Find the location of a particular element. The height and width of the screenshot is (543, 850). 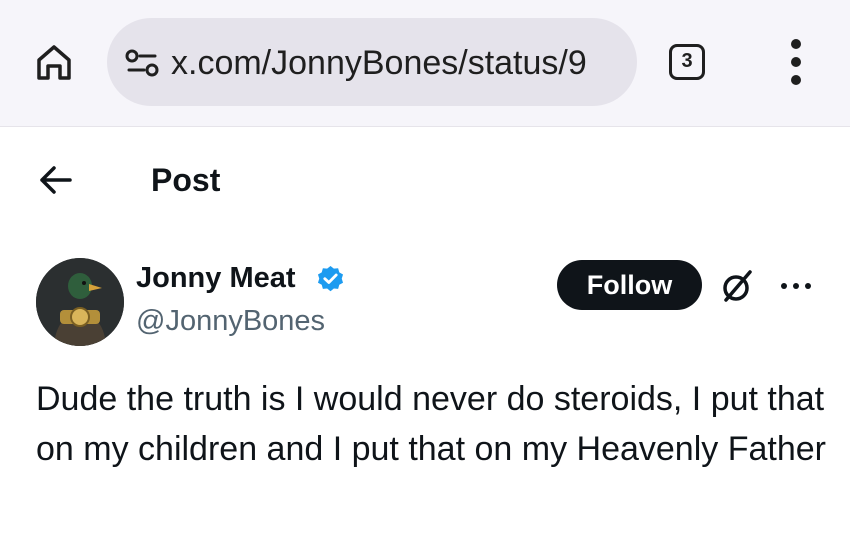

verified-badge-icon is located at coordinates (330, 278).